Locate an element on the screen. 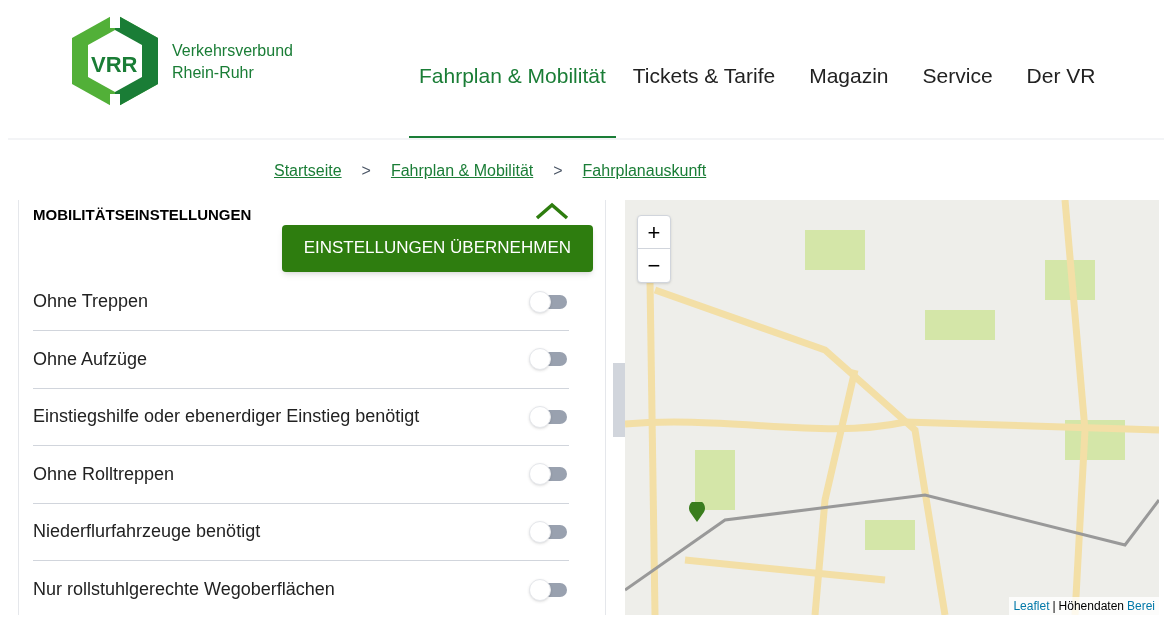  breadcrumb-link: Startseite is located at coordinates (308, 171).